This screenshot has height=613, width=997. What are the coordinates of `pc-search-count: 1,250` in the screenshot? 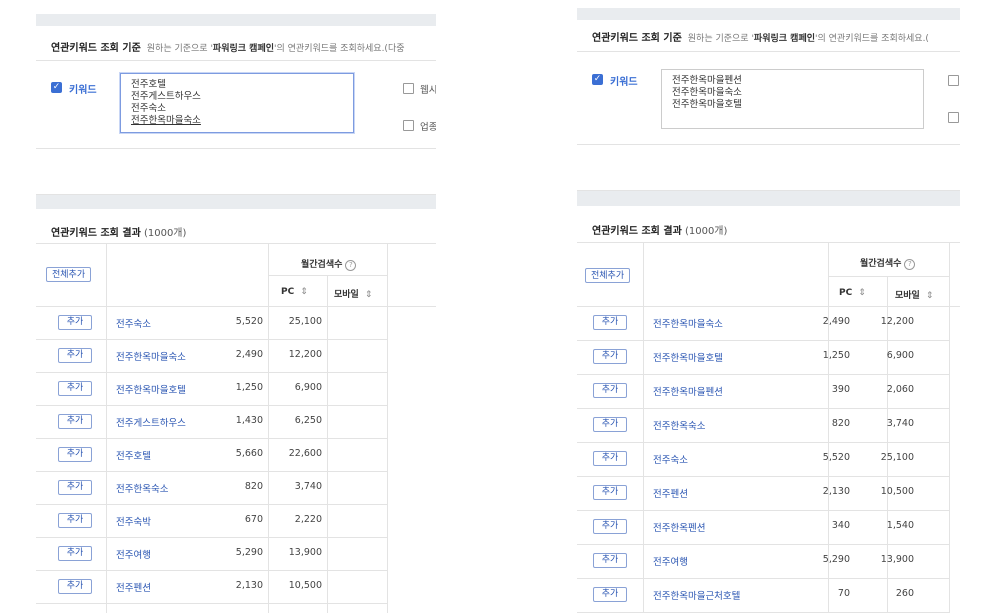 It's located at (836, 355).